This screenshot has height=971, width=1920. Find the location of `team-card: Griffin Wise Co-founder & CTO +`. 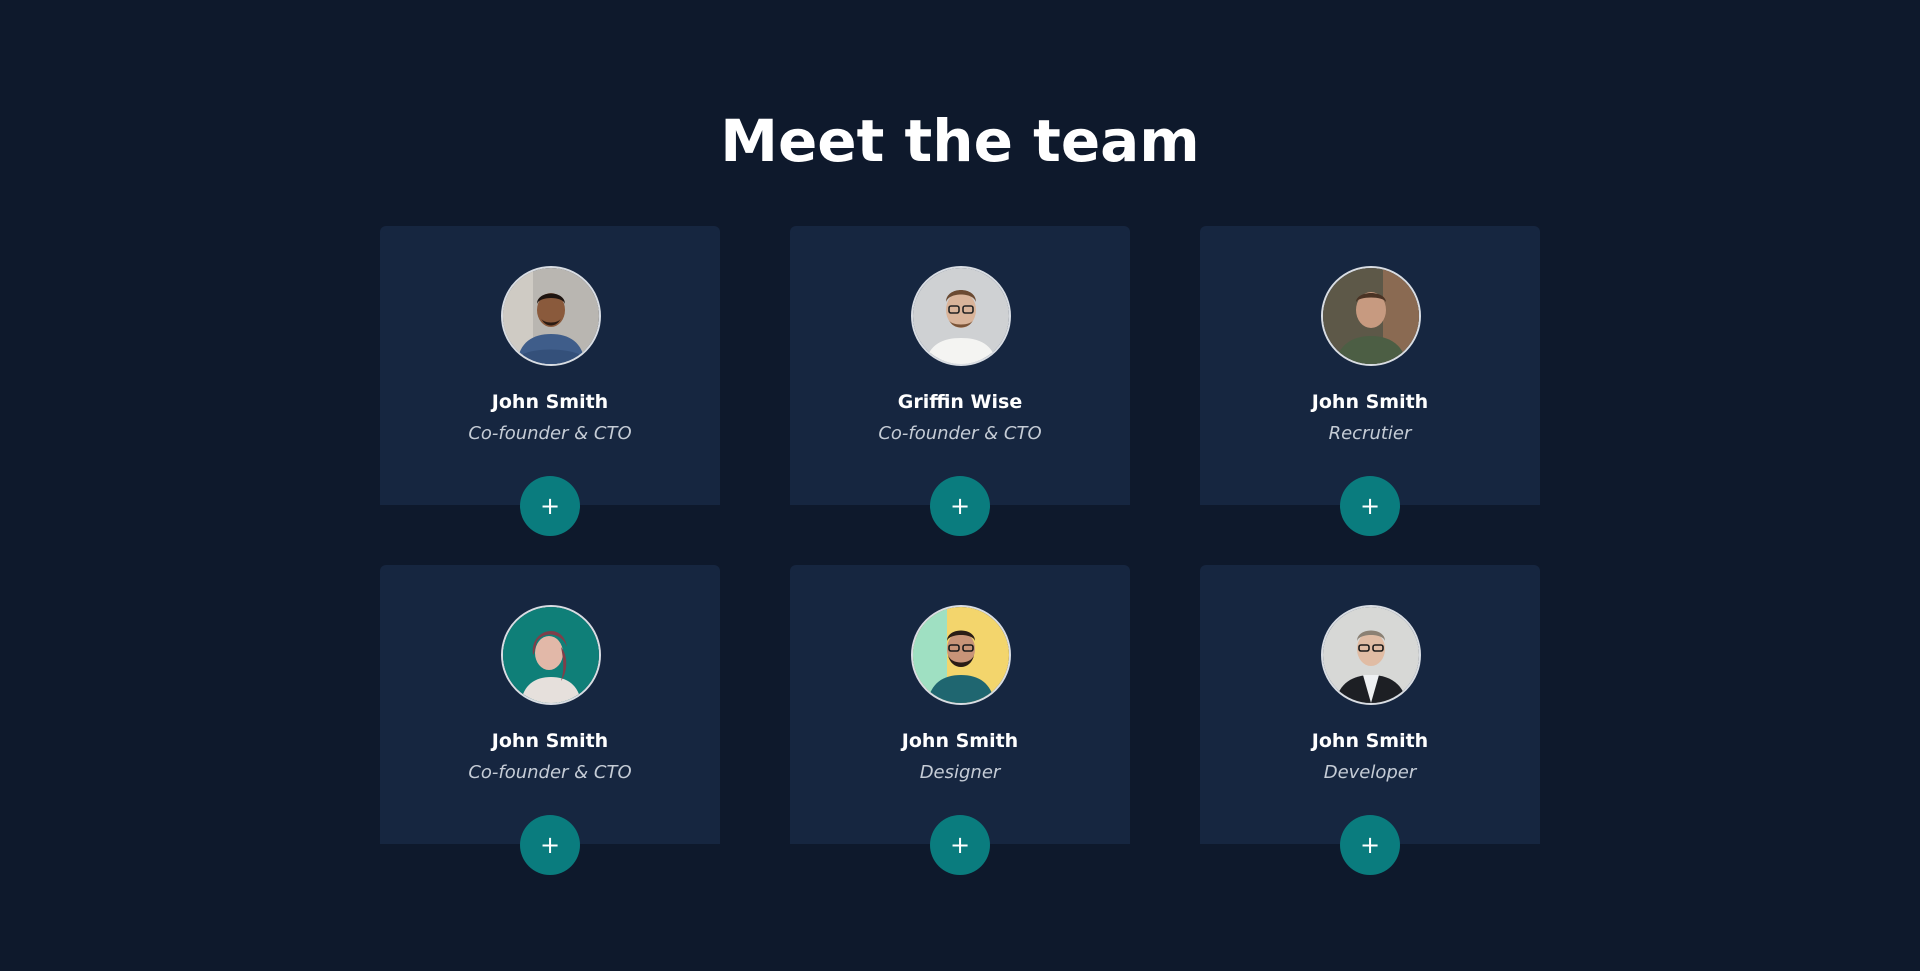

team-card: Griffin Wise Co-founder & CTO + is located at coordinates (960, 381).